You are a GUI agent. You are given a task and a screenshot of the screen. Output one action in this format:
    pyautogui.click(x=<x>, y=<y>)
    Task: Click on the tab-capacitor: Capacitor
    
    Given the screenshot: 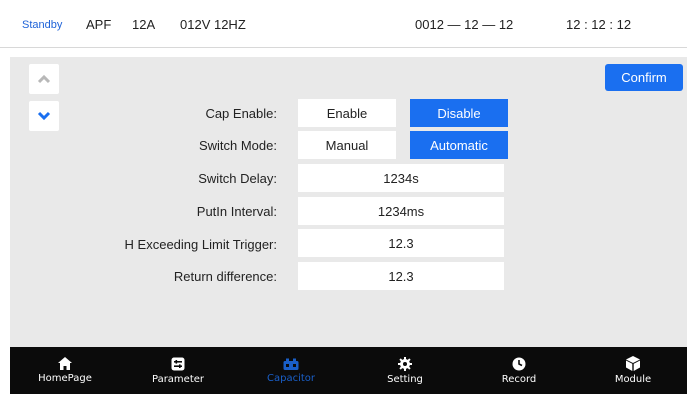 What is the action you would take?
    pyautogui.click(x=291, y=370)
    